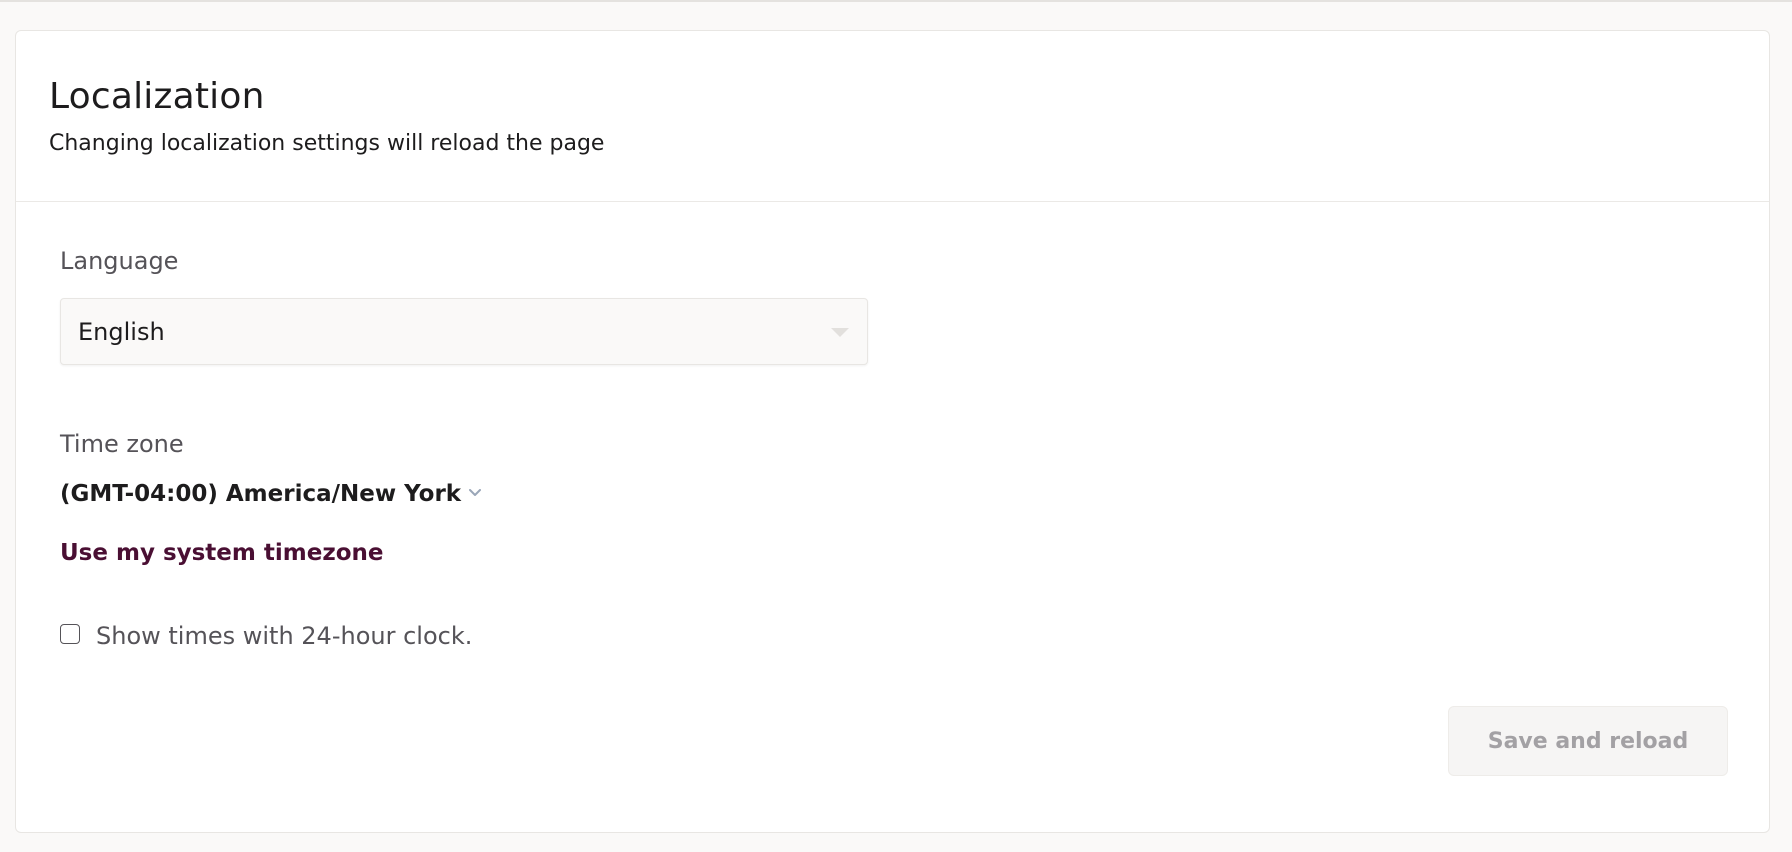 This screenshot has width=1792, height=852. What do you see at coordinates (70, 634) in the screenshot?
I see `clock-24h-checkbox` at bounding box center [70, 634].